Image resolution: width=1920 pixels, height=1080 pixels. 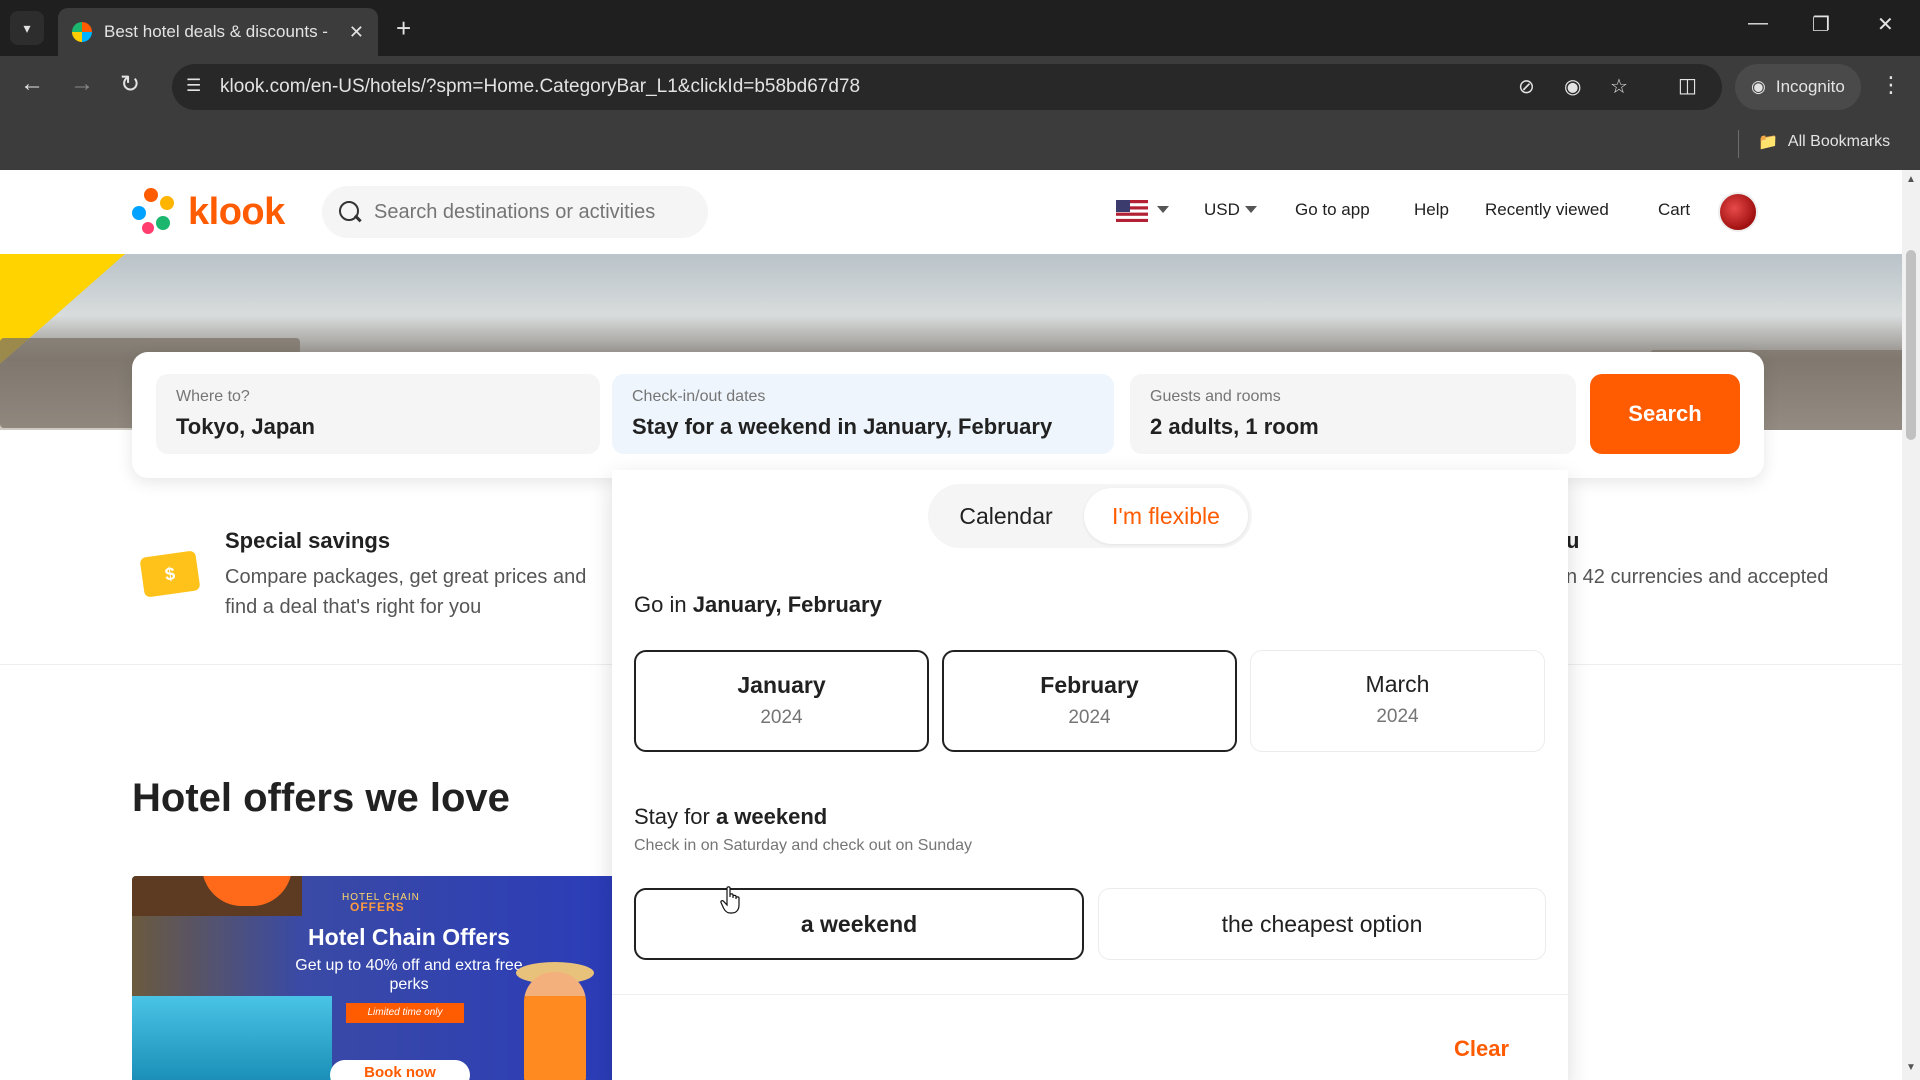 I want to click on tab-im-flexible: I'm flexible, so click(x=1166, y=516).